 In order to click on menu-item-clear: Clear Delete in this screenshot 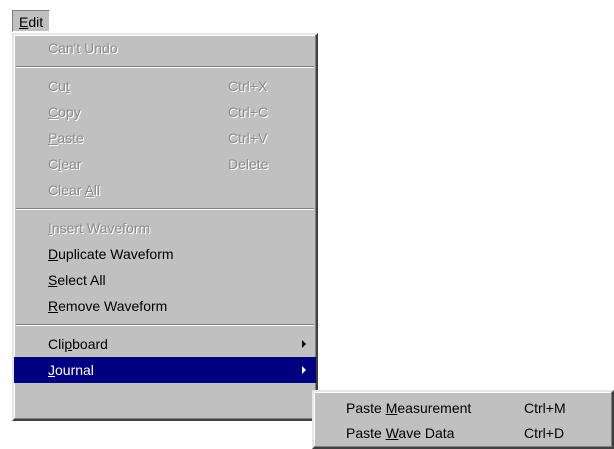, I will do `click(165, 164)`.